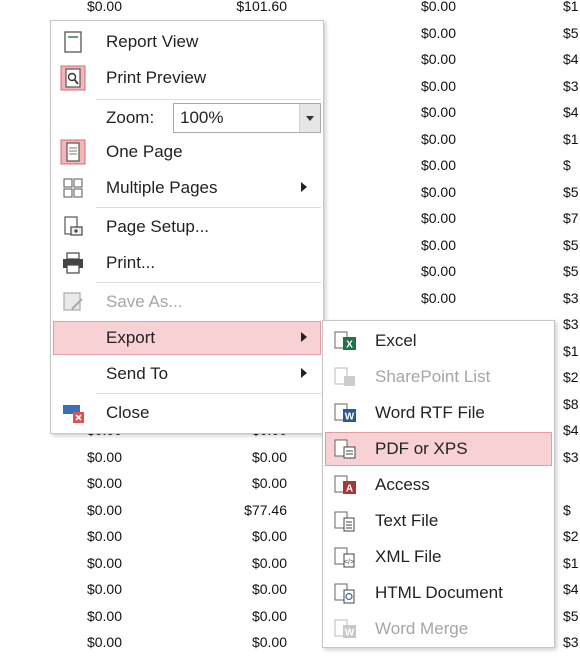 The width and height of the screenshot is (580, 656). I want to click on menu-item-zoom: Zoom: 100%, so click(187, 118).